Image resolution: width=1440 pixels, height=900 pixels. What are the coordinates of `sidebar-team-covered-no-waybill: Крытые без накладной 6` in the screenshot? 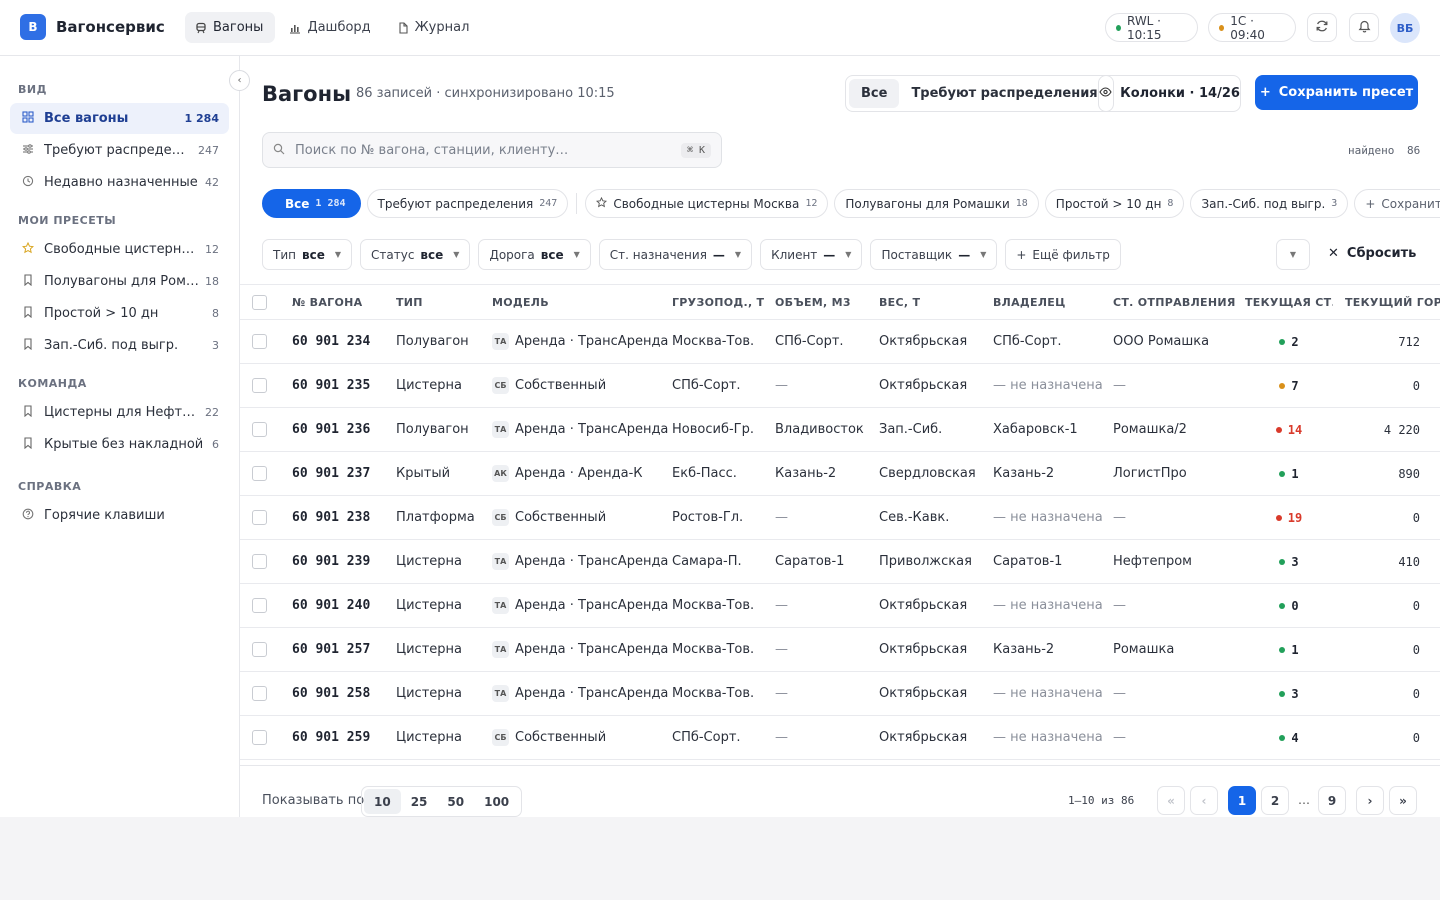 It's located at (119, 444).